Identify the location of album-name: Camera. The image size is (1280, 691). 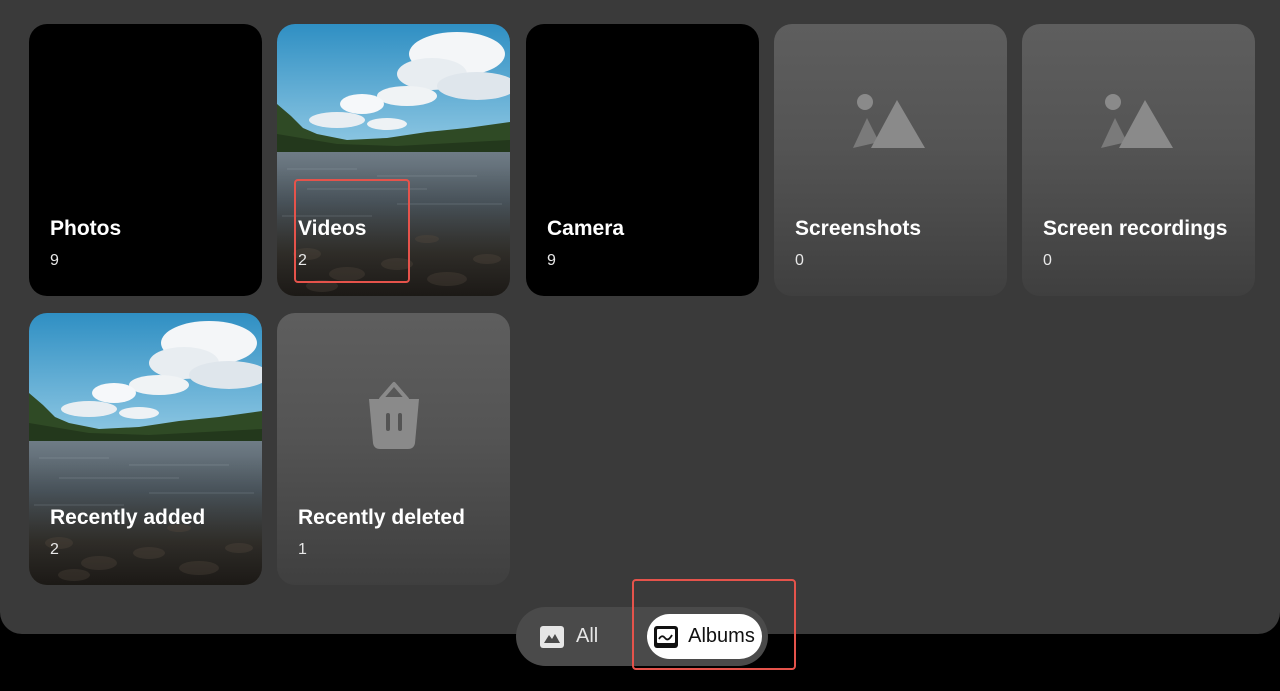
(586, 228).